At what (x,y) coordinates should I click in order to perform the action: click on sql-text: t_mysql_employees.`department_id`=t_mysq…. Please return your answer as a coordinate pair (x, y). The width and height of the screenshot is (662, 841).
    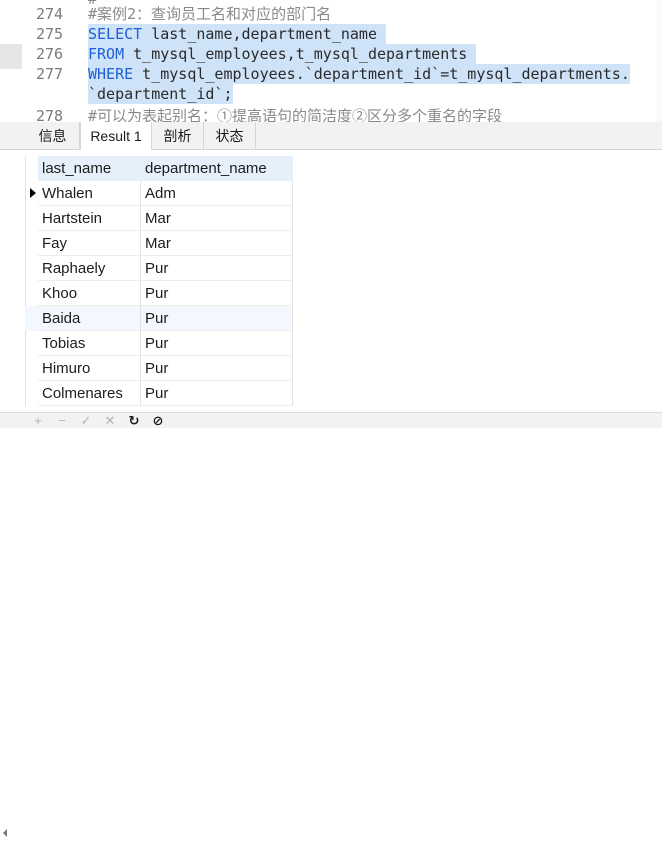
    Looking at the image, I should click on (381, 74).